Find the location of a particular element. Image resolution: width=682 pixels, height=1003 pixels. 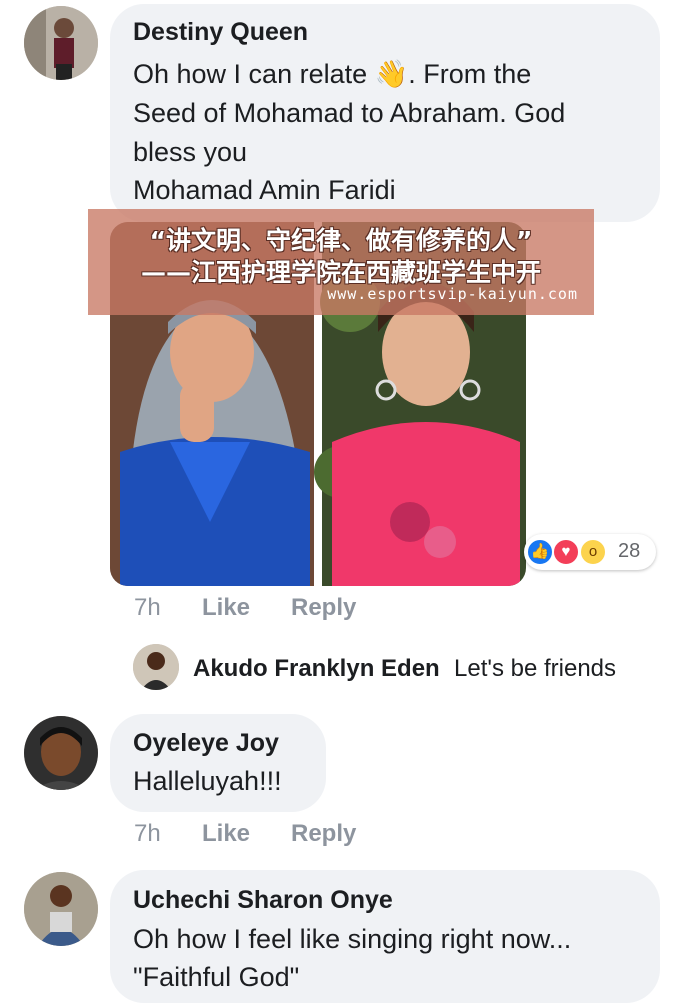

avatar-oyeleye-joy is located at coordinates (61, 753).